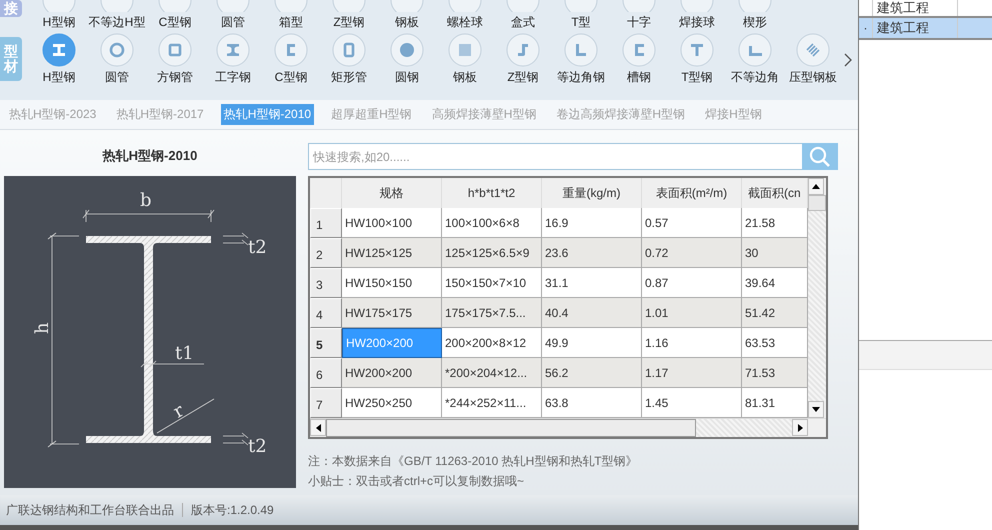 This screenshot has width=992, height=530. What do you see at coordinates (392, 373) in the screenshot?
I see `table-cell: HW200×200` at bounding box center [392, 373].